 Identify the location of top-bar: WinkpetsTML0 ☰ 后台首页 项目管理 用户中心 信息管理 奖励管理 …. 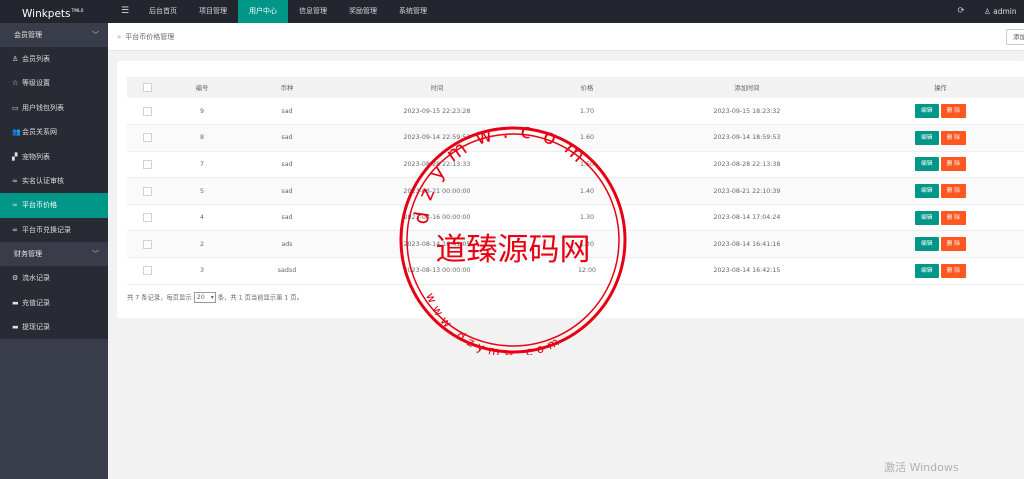
(512, 11).